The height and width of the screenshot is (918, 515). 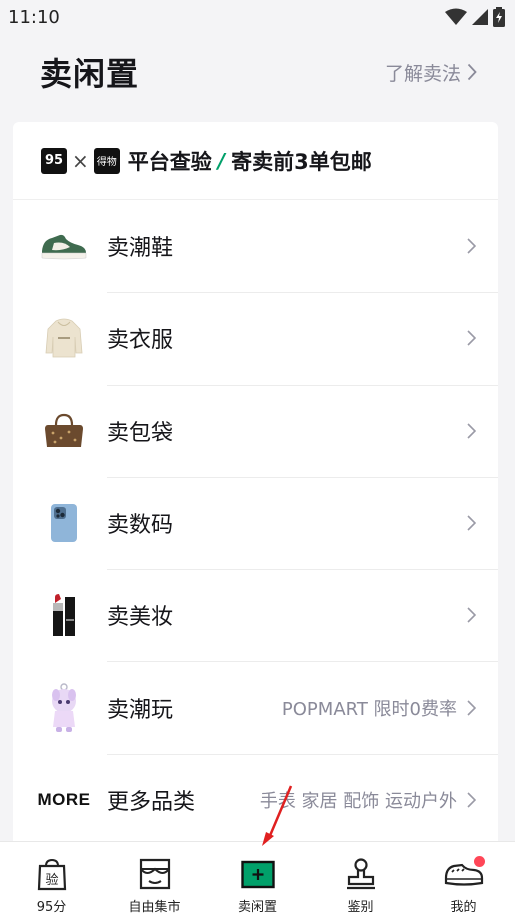 I want to click on tab-label: 我的, so click(x=463, y=907).